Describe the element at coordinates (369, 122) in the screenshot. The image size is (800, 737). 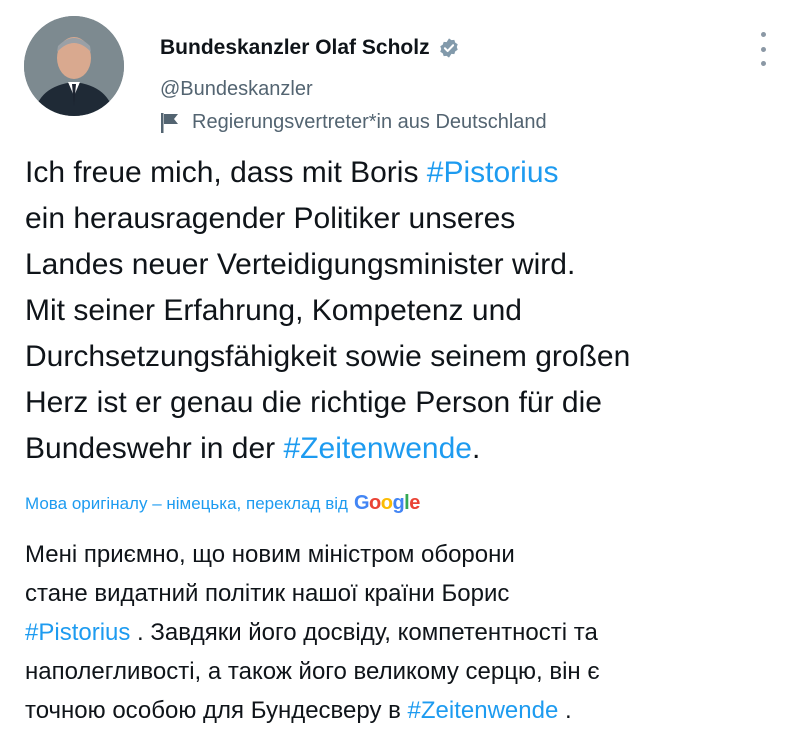
I see `government-label: Regierungsvertreter*in aus Deutschland` at that location.